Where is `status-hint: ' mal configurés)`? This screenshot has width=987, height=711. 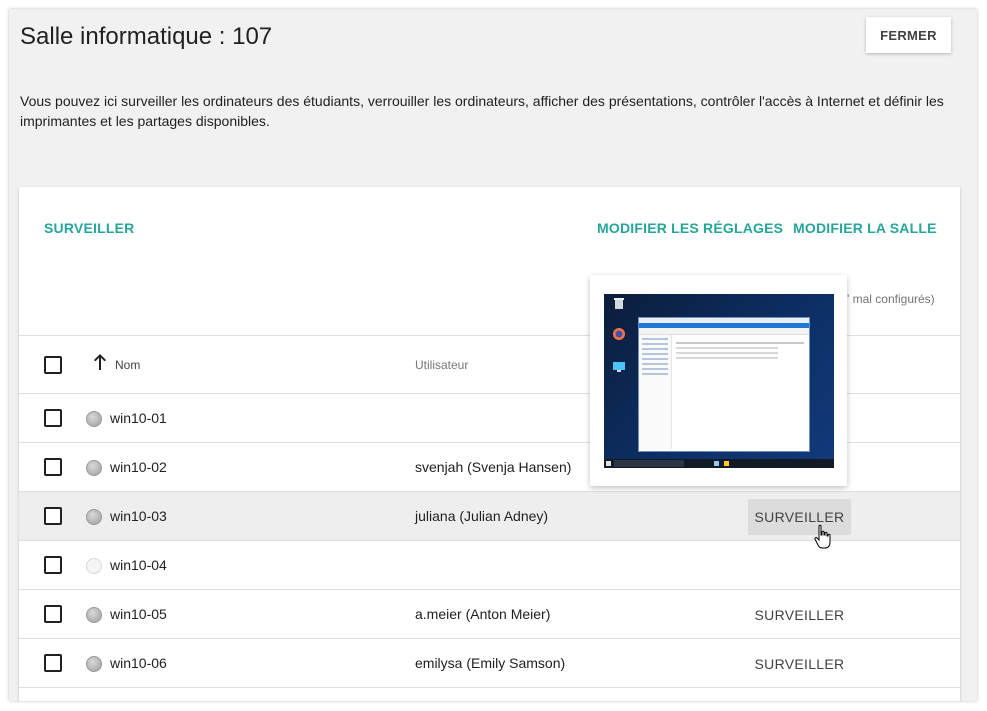
status-hint: ' mal configurés) is located at coordinates (891, 299).